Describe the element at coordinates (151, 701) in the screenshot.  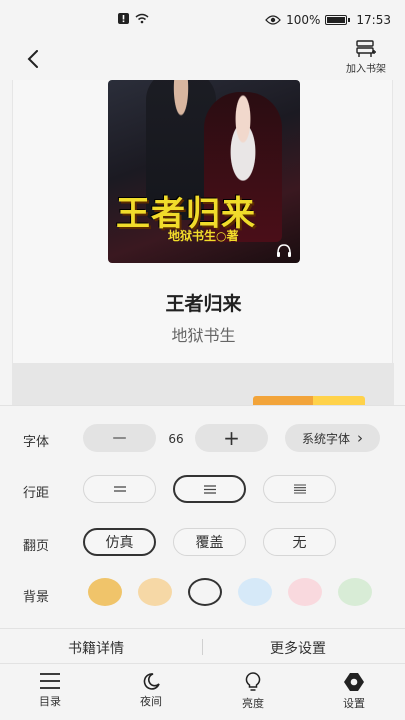
I see `nav-label-night: 夜间` at that location.